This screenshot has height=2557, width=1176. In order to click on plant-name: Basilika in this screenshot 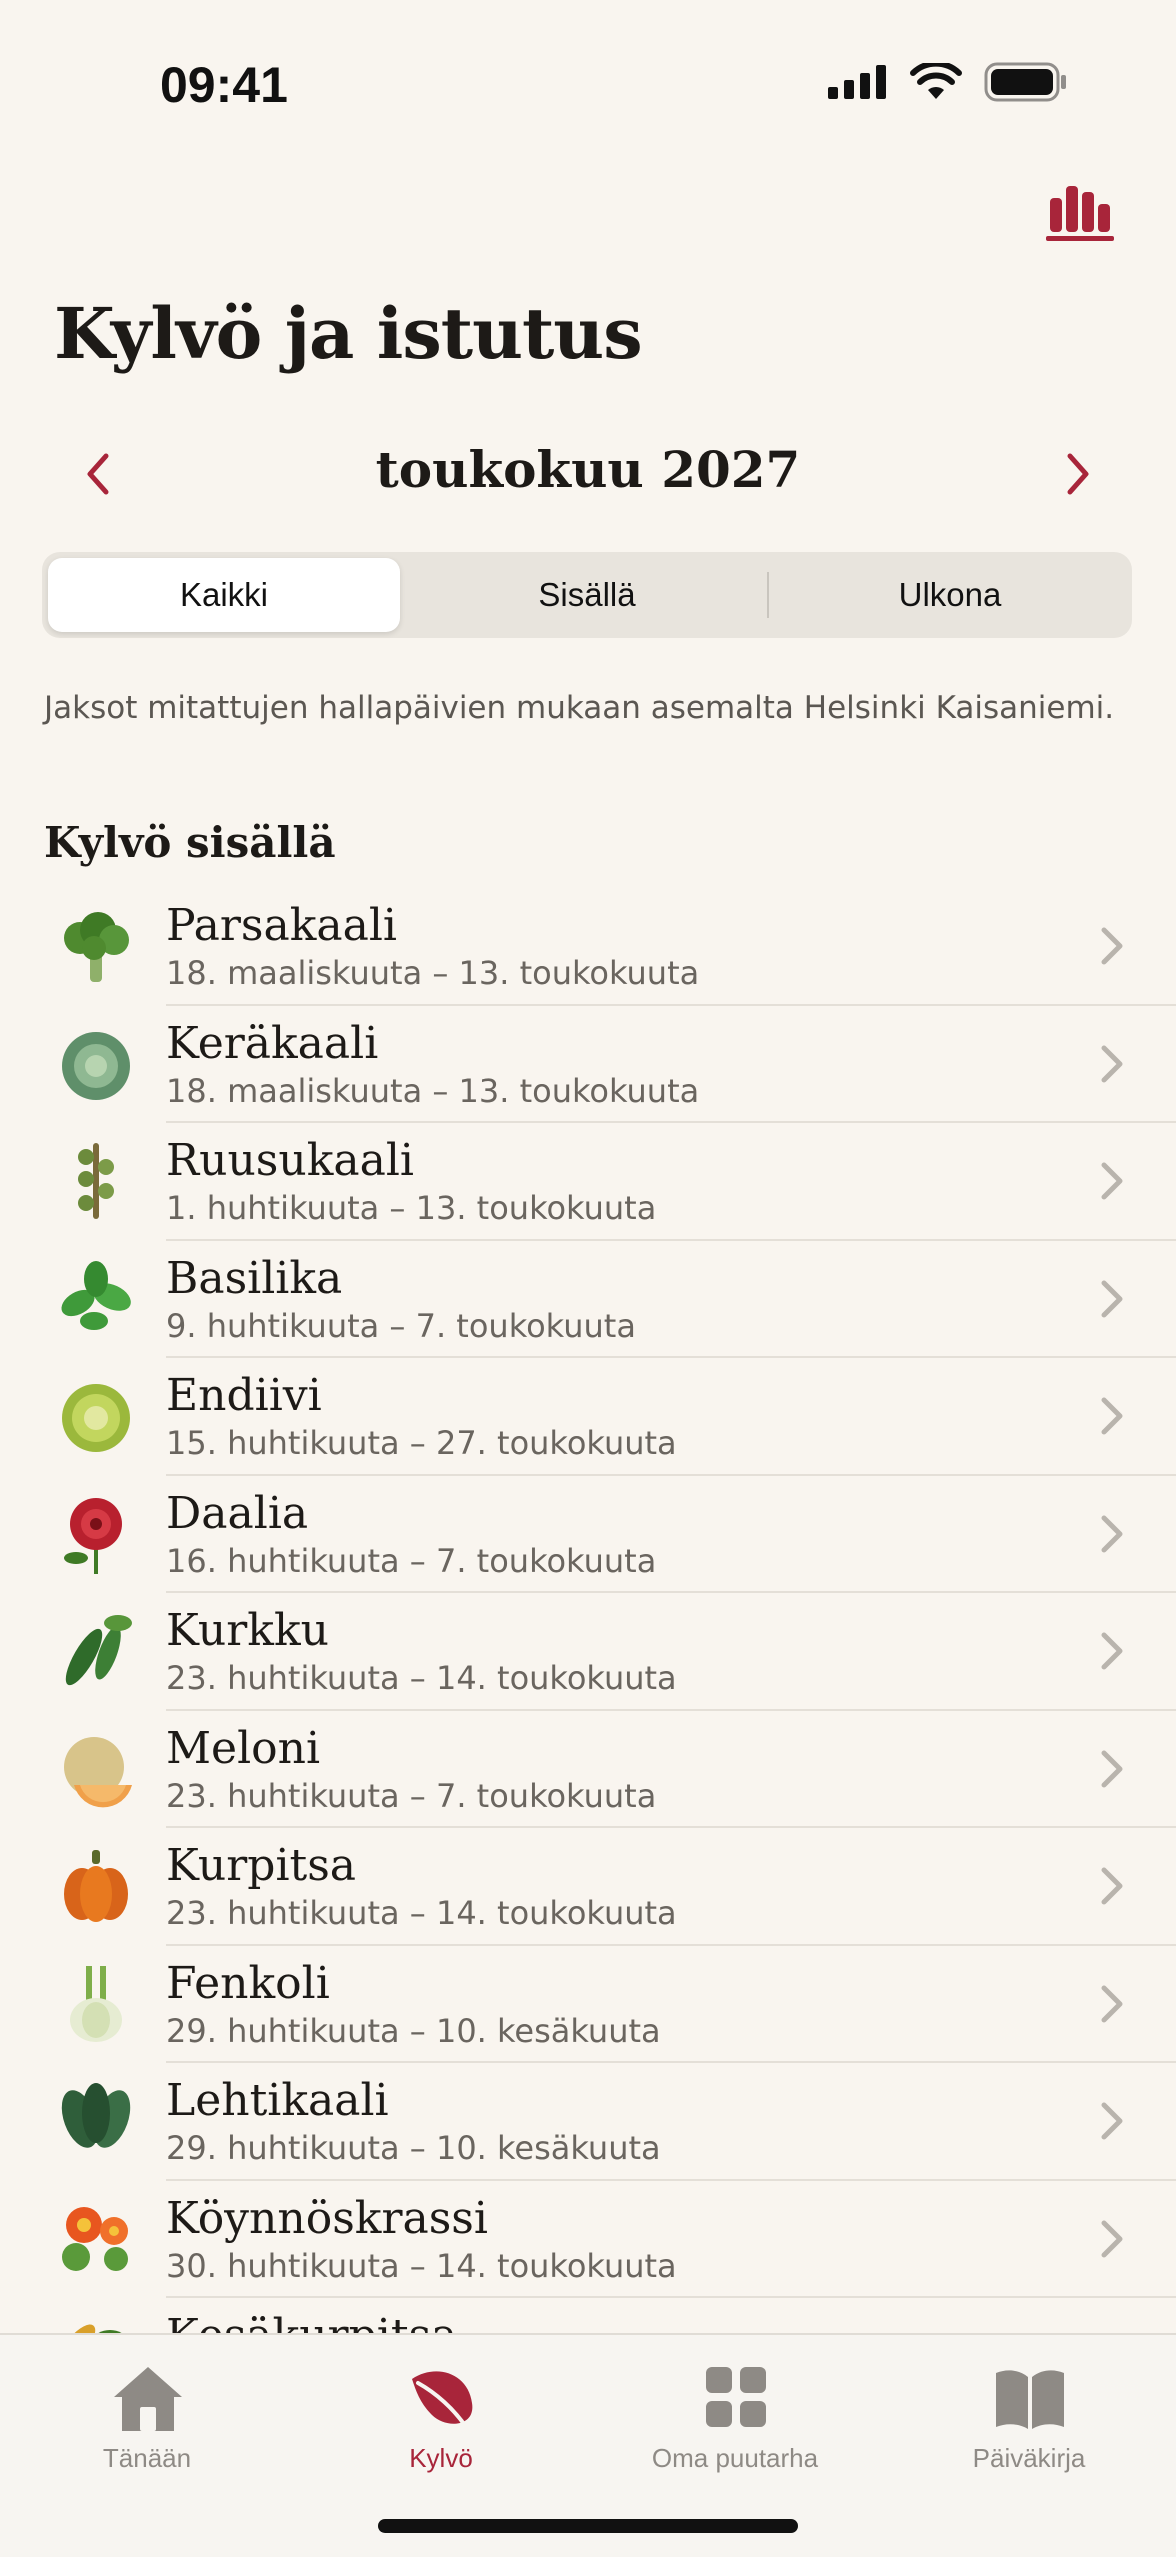, I will do `click(254, 1278)`.